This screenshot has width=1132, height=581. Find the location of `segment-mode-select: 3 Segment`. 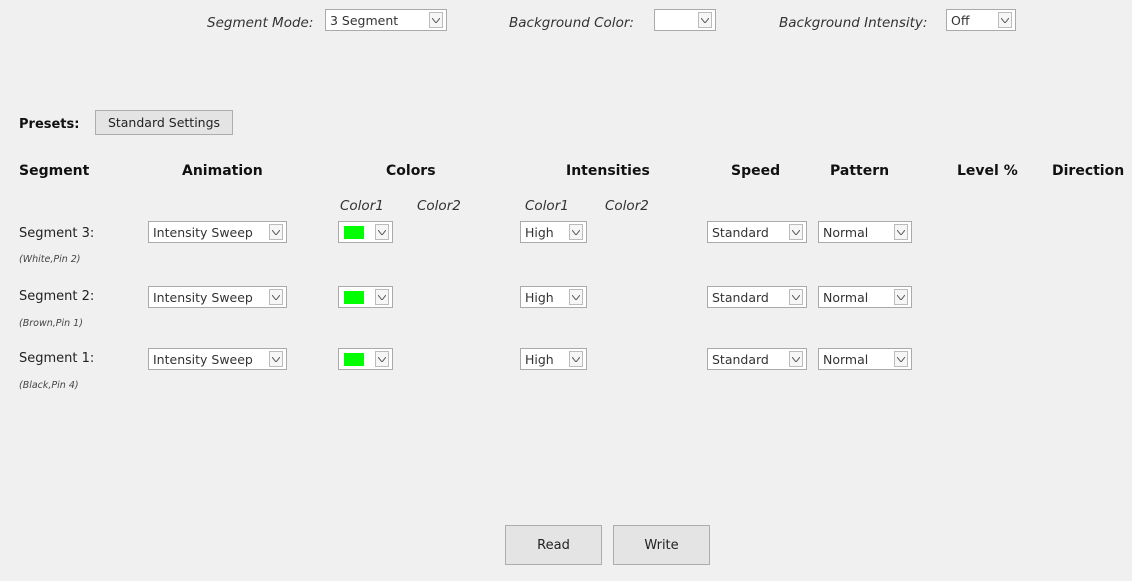

segment-mode-select: 3 Segment is located at coordinates (386, 20).